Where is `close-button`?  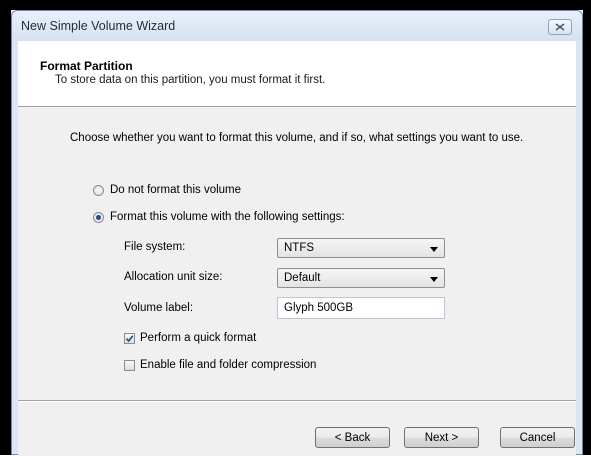
close-button is located at coordinates (560, 27).